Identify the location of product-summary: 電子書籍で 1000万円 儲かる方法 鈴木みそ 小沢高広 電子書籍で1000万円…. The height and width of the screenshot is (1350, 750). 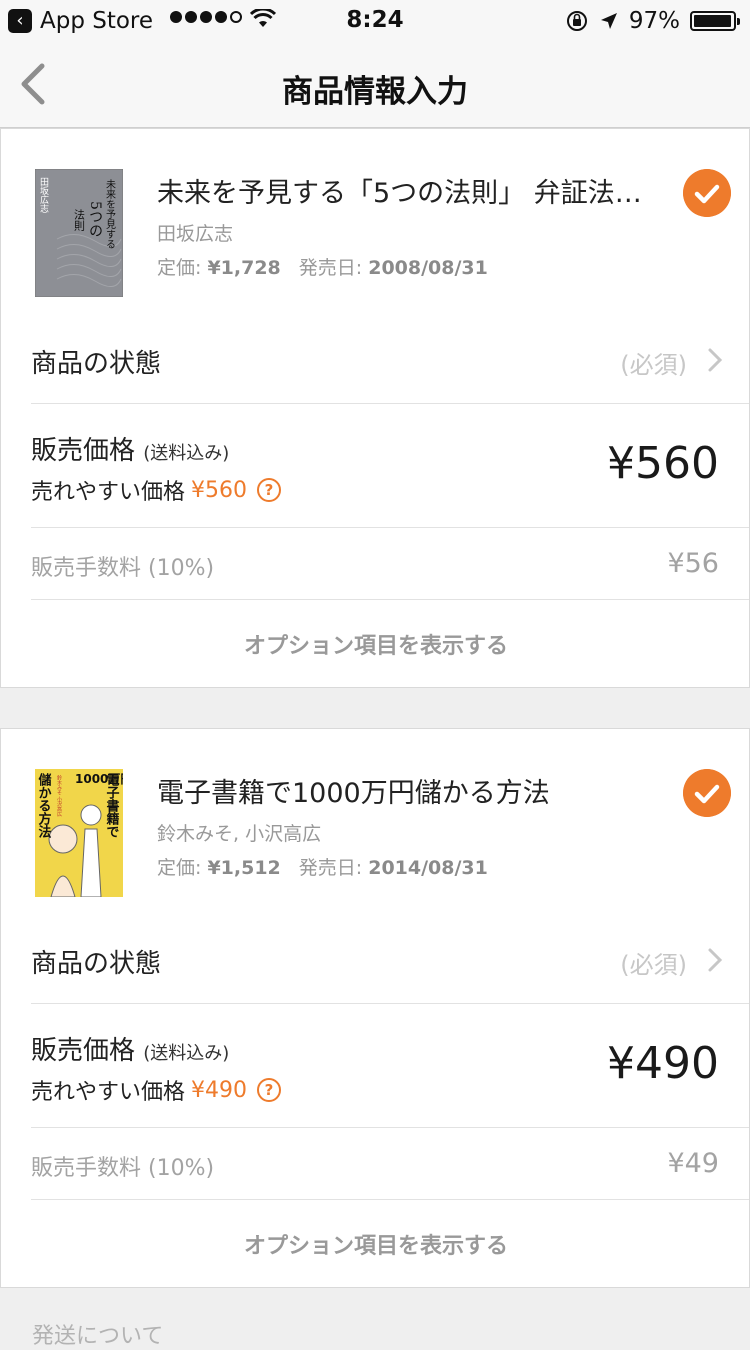
(375, 825).